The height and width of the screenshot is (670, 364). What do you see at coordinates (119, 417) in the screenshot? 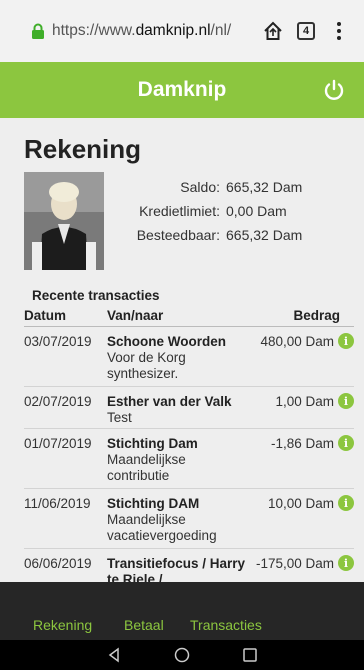
I see `transaction-description: Test` at bounding box center [119, 417].